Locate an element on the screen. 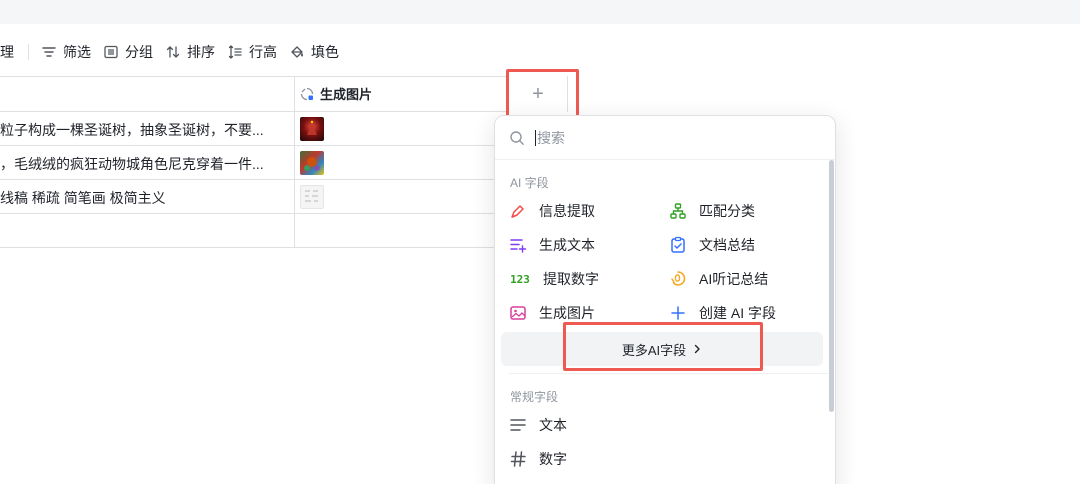 Image resolution: width=1080 pixels, height=484 pixels. ai-field-label: 生成图片 is located at coordinates (567, 313).